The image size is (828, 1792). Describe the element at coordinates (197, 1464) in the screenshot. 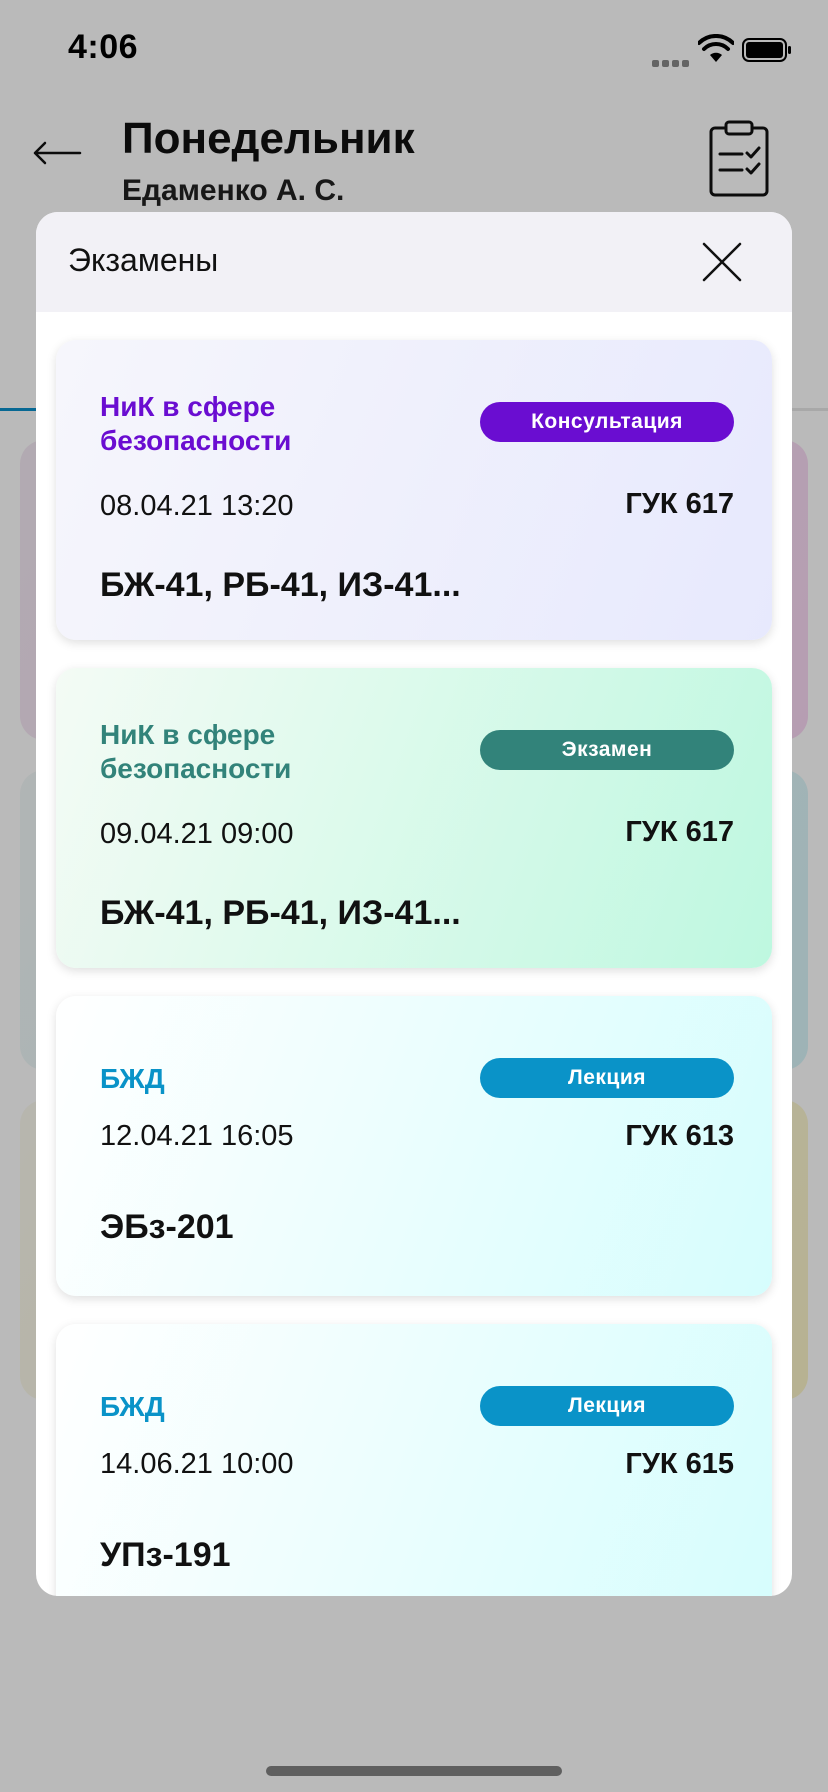

I see `exam-datetime: 14.06.21 10:00` at that location.